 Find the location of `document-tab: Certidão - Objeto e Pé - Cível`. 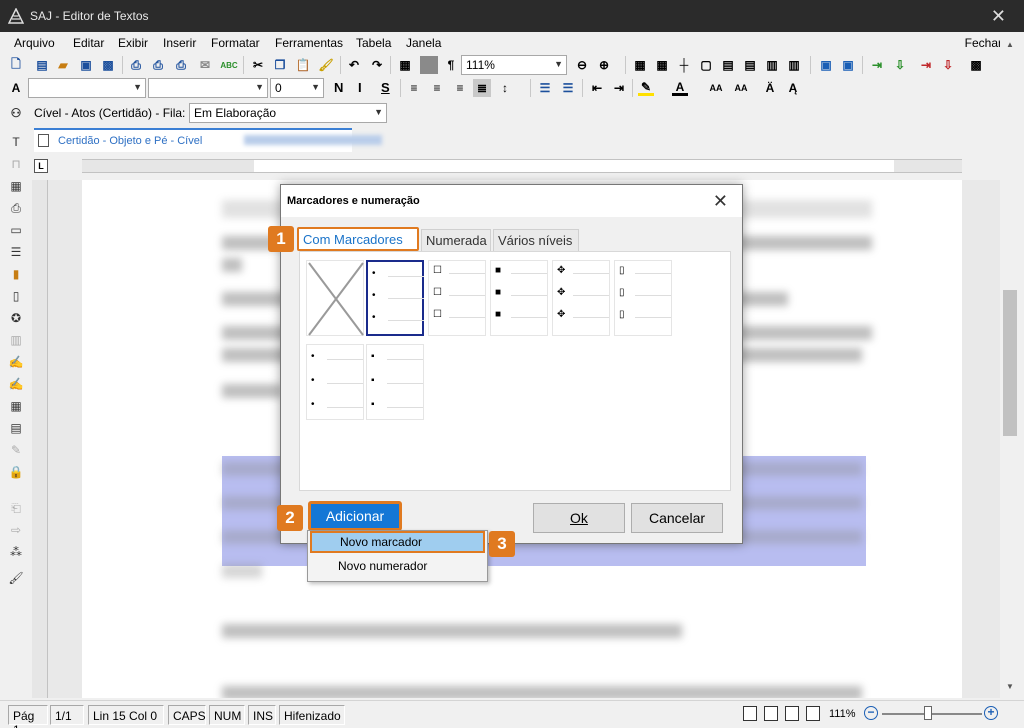

document-tab: Certidão - Objeto e Pé - Cível is located at coordinates (208, 140).